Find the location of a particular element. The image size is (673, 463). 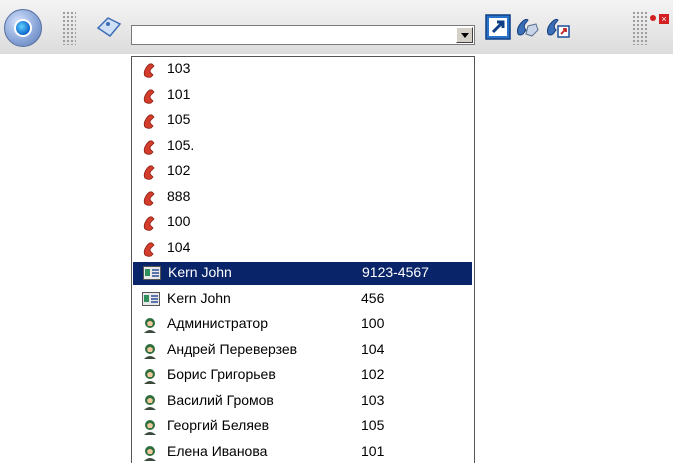

contact-number: 101 is located at coordinates (373, 450).